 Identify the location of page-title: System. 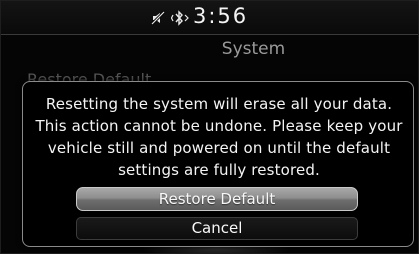
(253, 49).